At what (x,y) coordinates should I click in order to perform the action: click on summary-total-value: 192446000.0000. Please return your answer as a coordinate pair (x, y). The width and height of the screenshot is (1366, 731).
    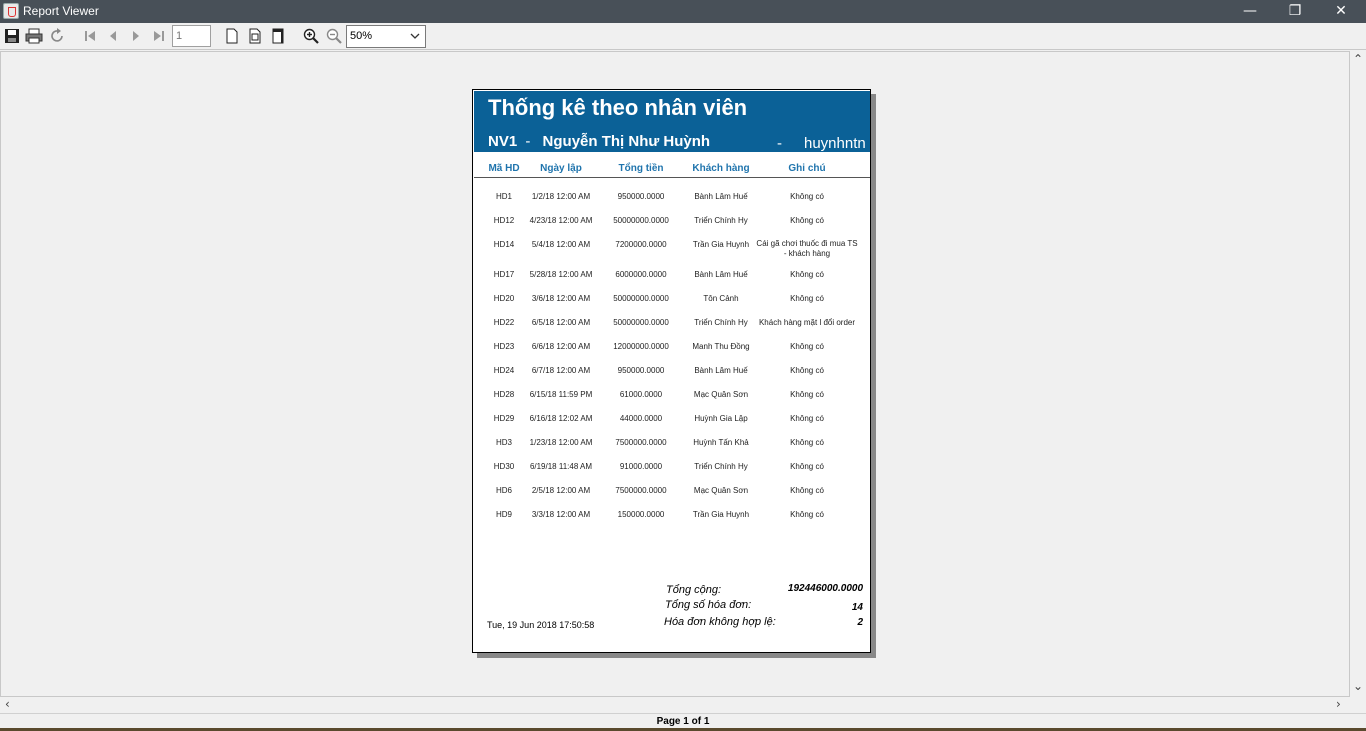
    Looking at the image, I should click on (825, 588).